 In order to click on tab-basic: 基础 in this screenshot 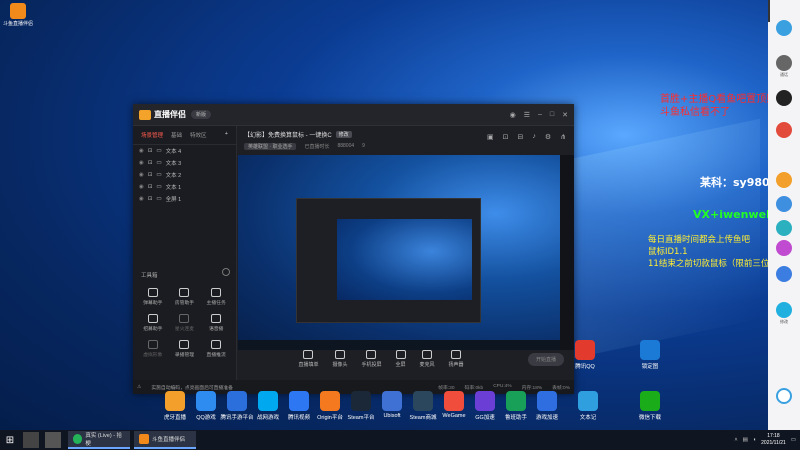, I will do `click(176, 135)`.